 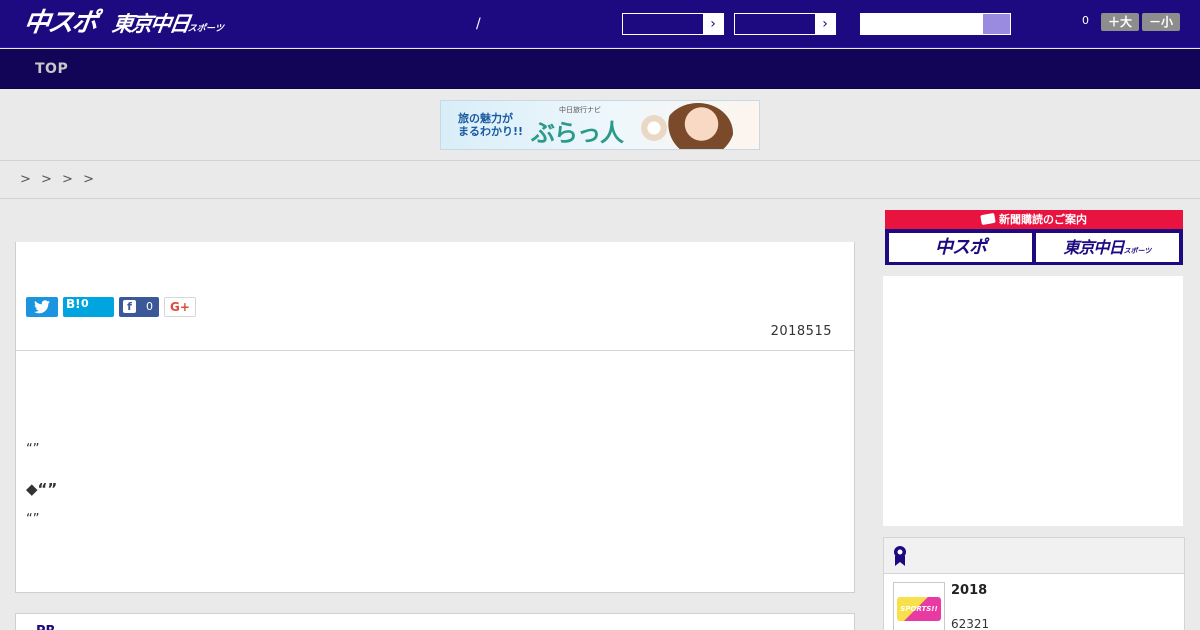 What do you see at coordinates (1034, 237) in the screenshot?
I see `subscription-box: 新聞購読のご案内 中スポ 東京中日スポーツ` at bounding box center [1034, 237].